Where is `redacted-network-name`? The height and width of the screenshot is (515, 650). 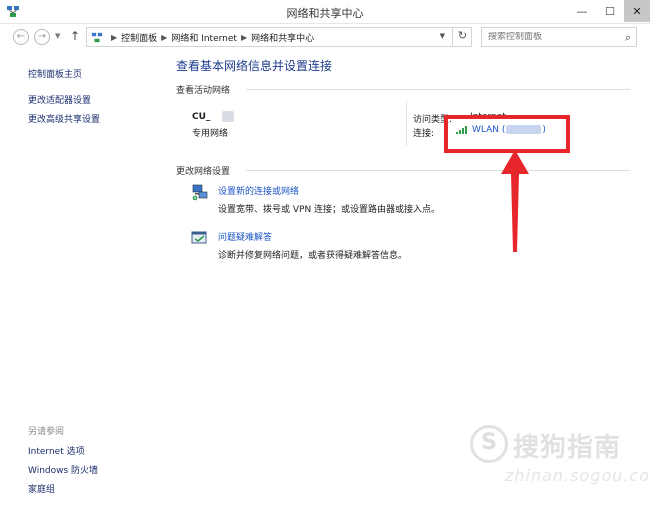 redacted-network-name is located at coordinates (228, 116).